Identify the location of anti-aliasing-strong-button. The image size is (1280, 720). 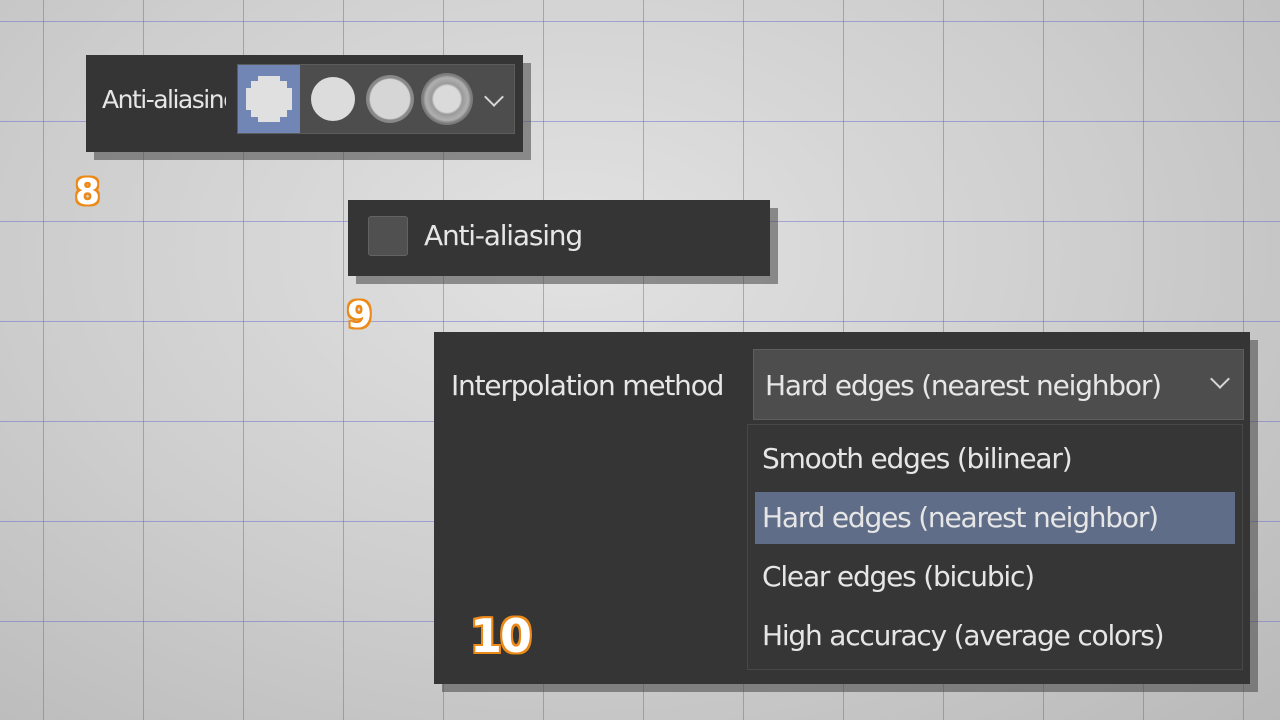
(447, 99).